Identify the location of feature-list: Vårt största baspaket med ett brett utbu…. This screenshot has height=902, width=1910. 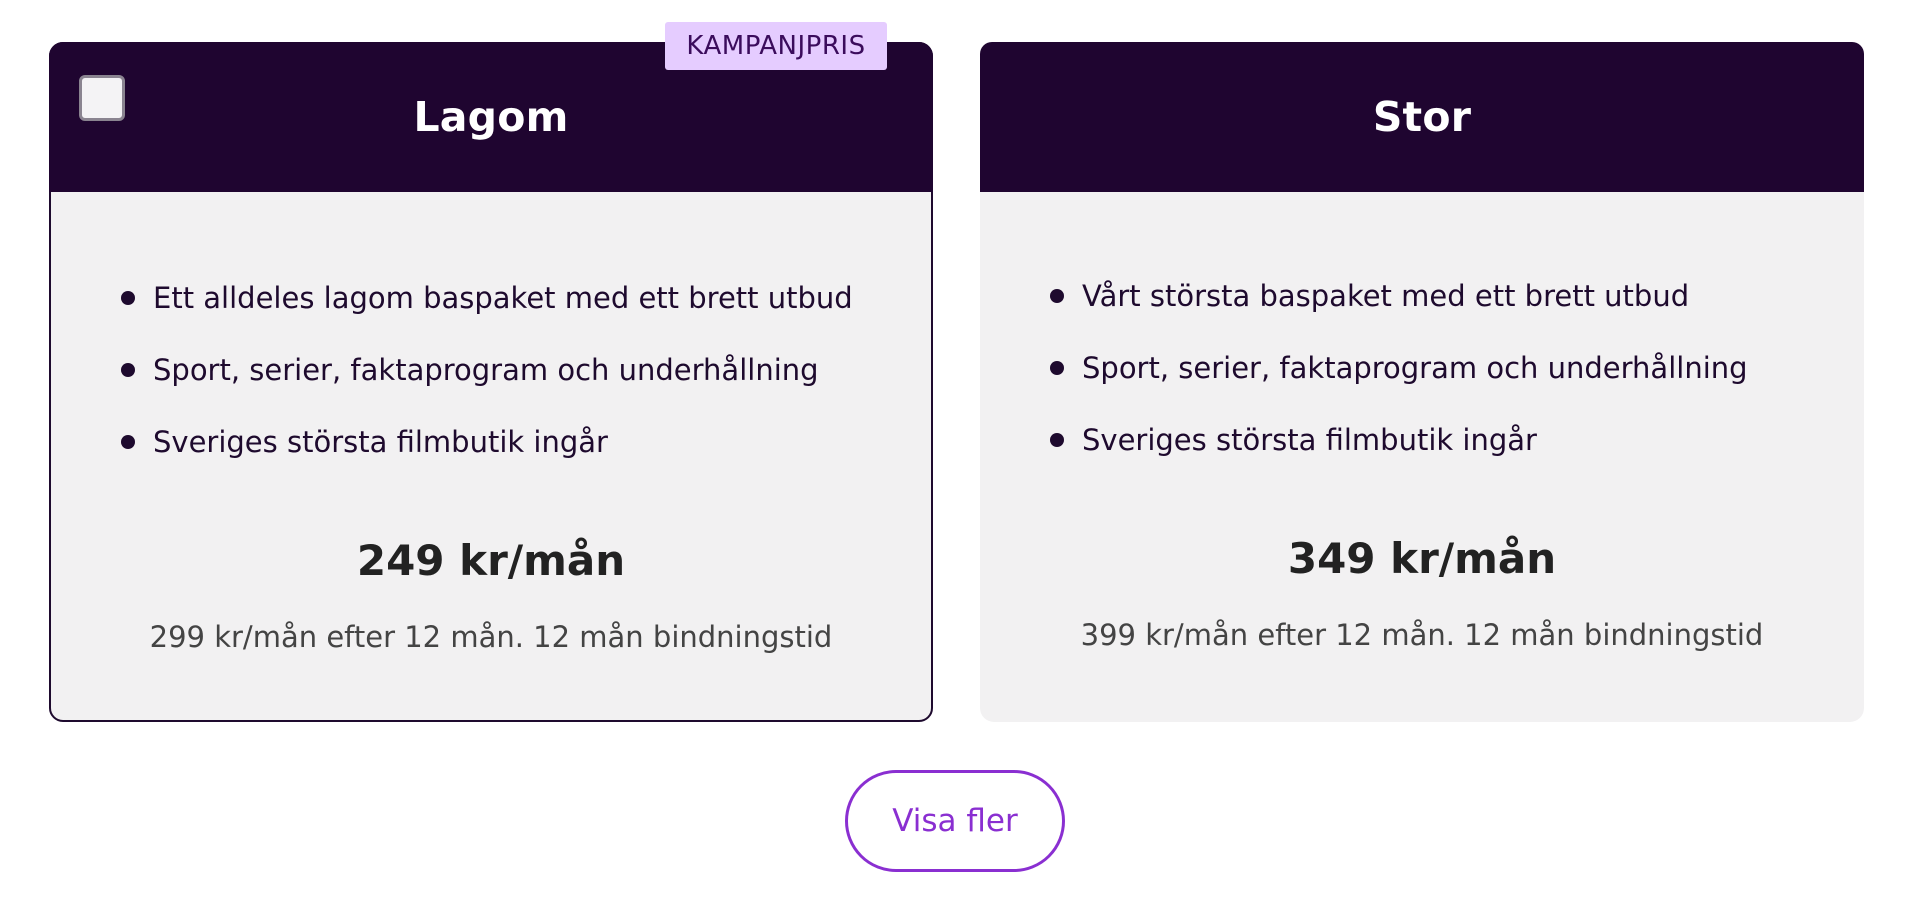
(1399, 368).